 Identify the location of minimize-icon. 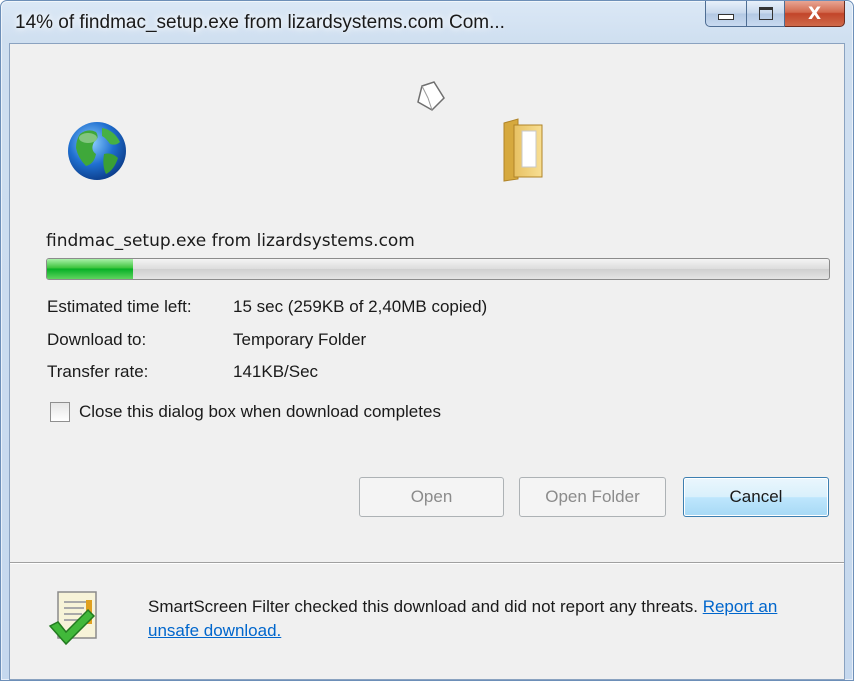
(726, 16).